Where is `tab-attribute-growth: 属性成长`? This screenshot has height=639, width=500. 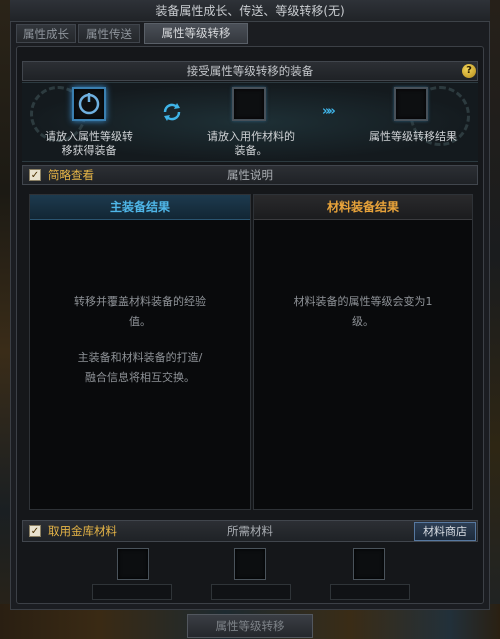
tab-attribute-growth: 属性成长 is located at coordinates (46, 33).